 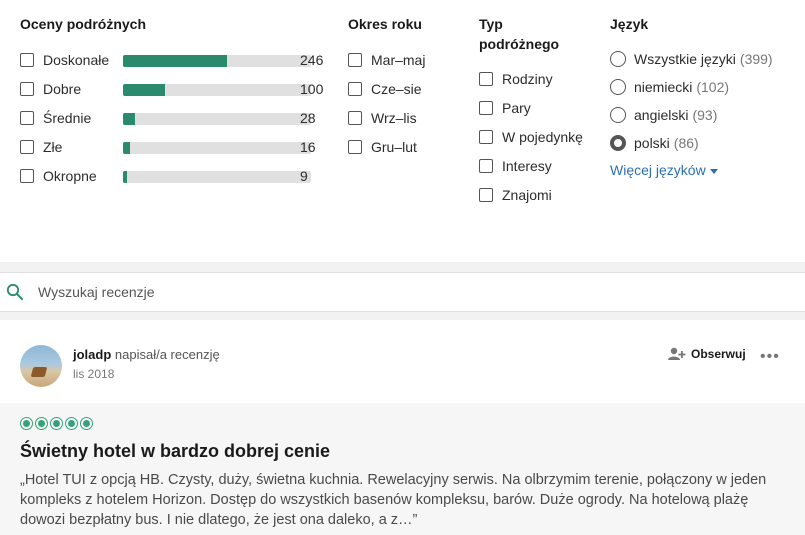 I want to click on language-label: angielski, so click(x=661, y=115).